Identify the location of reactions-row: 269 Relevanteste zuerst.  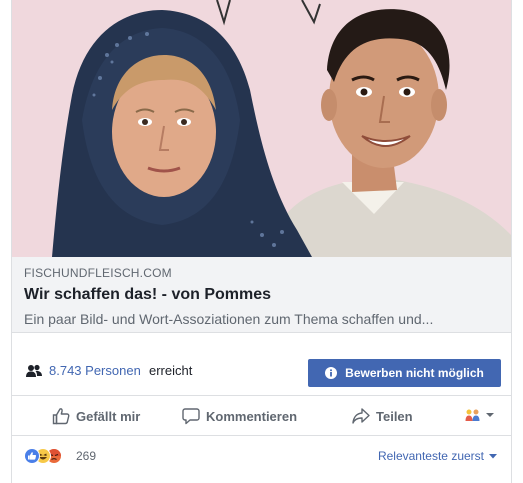
(261, 456).